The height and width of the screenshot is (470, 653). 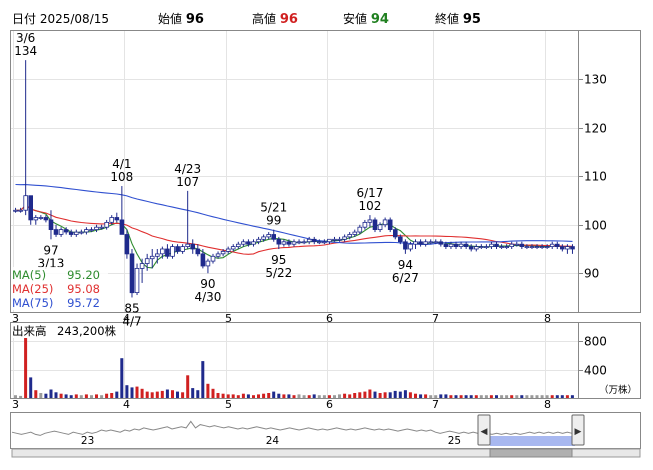 What do you see at coordinates (24, 19) in the screenshot?
I see `date-label: 日付` at bounding box center [24, 19].